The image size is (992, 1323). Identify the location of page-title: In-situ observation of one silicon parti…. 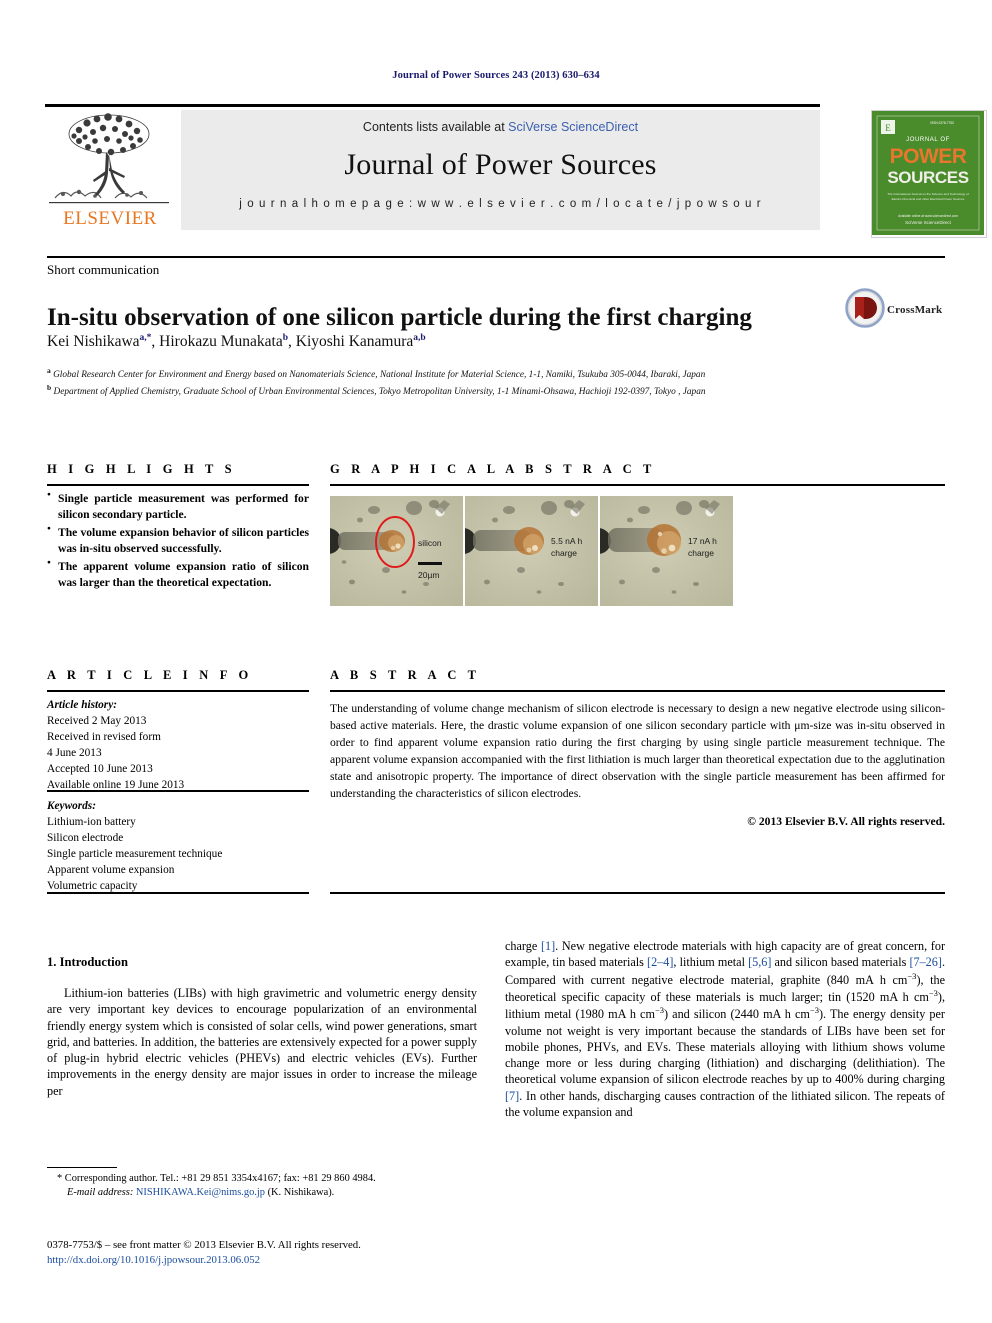
(399, 317).